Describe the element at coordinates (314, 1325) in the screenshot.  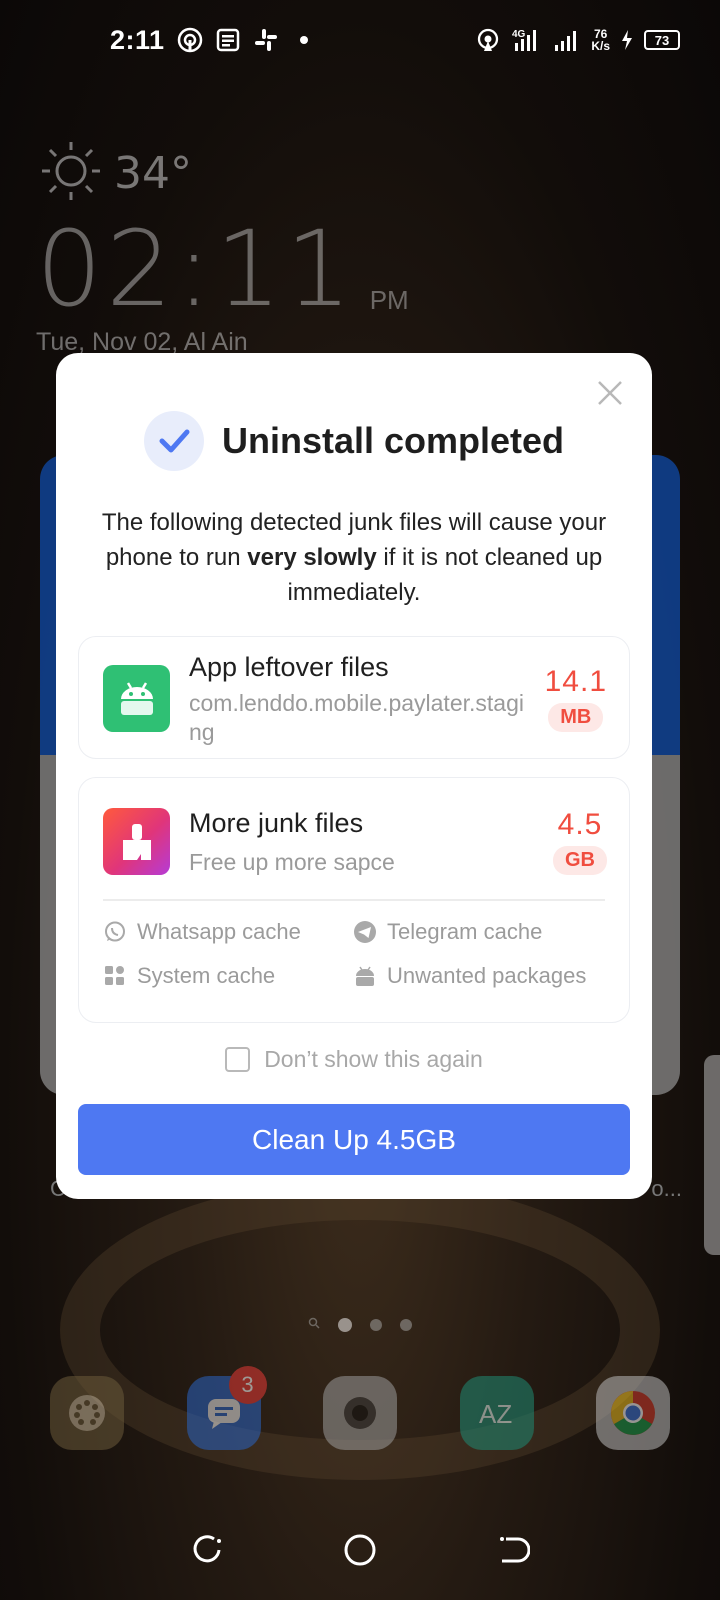
I see `search-page-icon` at that location.